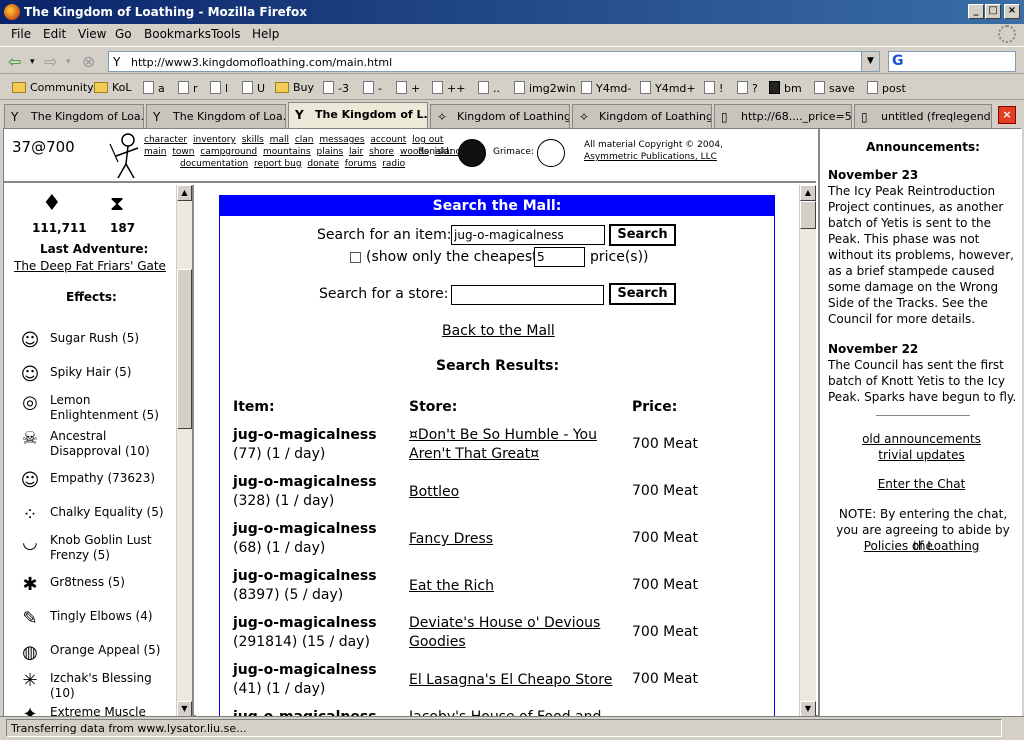  I want to click on bookmark-bm: bm, so click(785, 88).